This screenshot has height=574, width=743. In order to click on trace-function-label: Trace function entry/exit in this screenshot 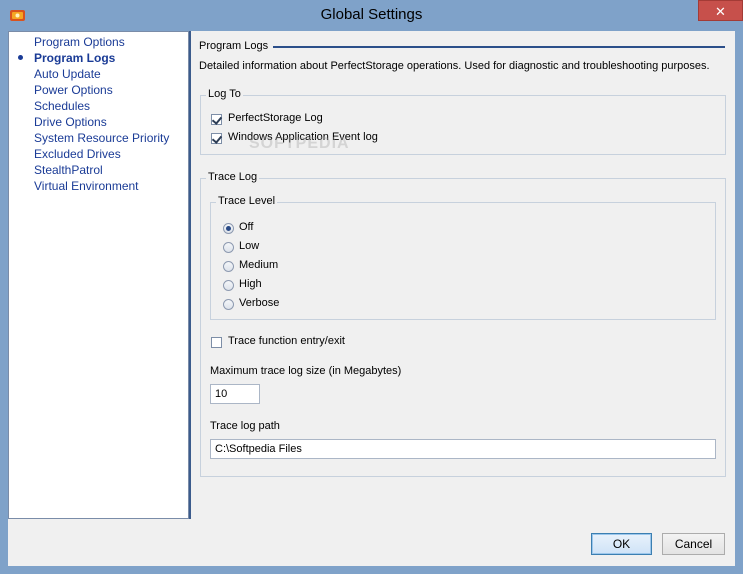, I will do `click(286, 341)`.